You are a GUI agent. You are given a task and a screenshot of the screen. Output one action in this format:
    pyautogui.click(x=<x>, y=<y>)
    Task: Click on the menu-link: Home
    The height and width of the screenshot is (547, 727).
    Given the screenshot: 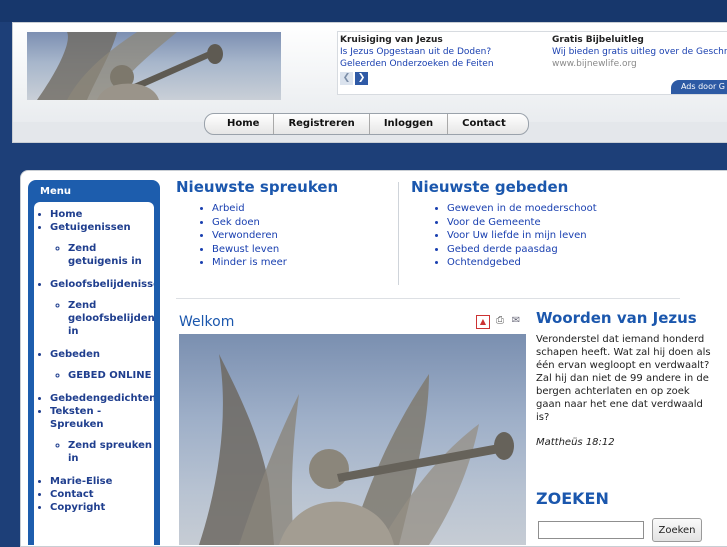 What is the action you would take?
    pyautogui.click(x=66, y=214)
    